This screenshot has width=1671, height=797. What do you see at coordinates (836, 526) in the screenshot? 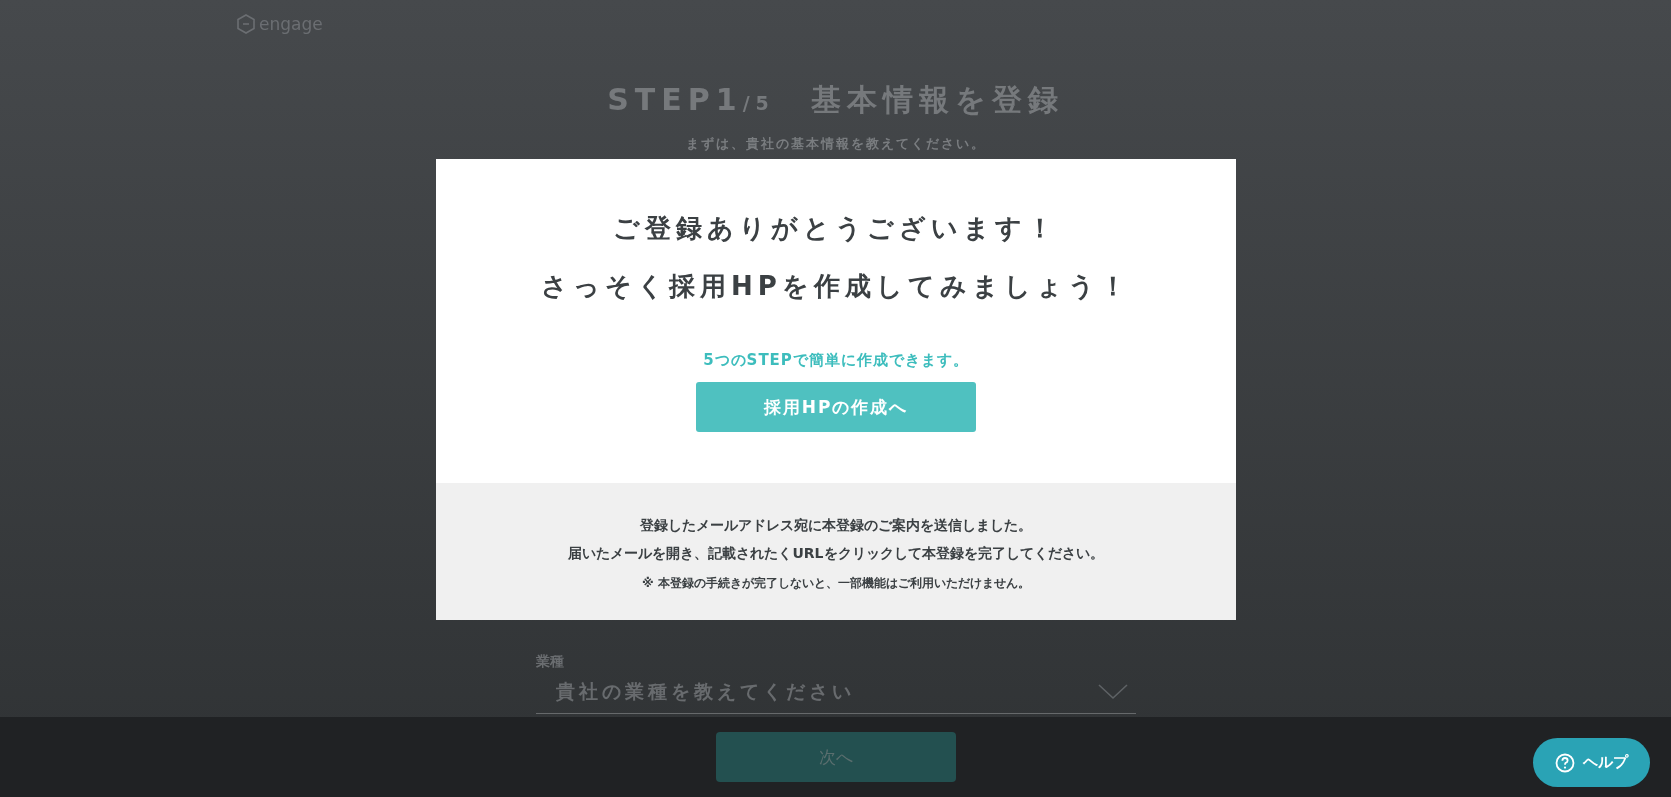
I see `notice-text: 登録したメールアドレス宛に本登録のご案内を送信しました。` at bounding box center [836, 526].